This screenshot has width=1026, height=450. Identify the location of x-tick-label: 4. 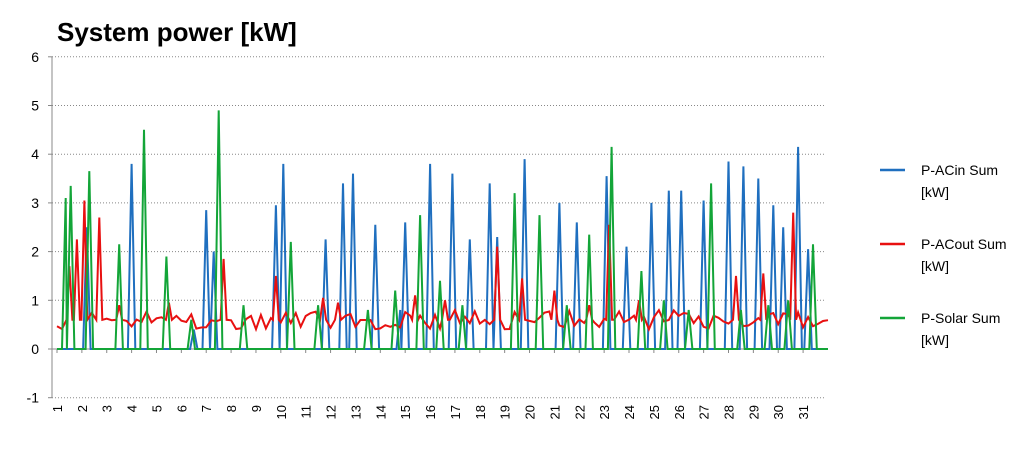
(132, 408).